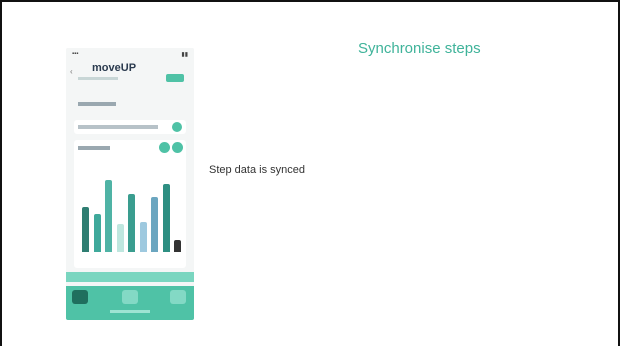 This screenshot has height=346, width=620. Describe the element at coordinates (130, 311) in the screenshot. I see `tab-label` at that location.